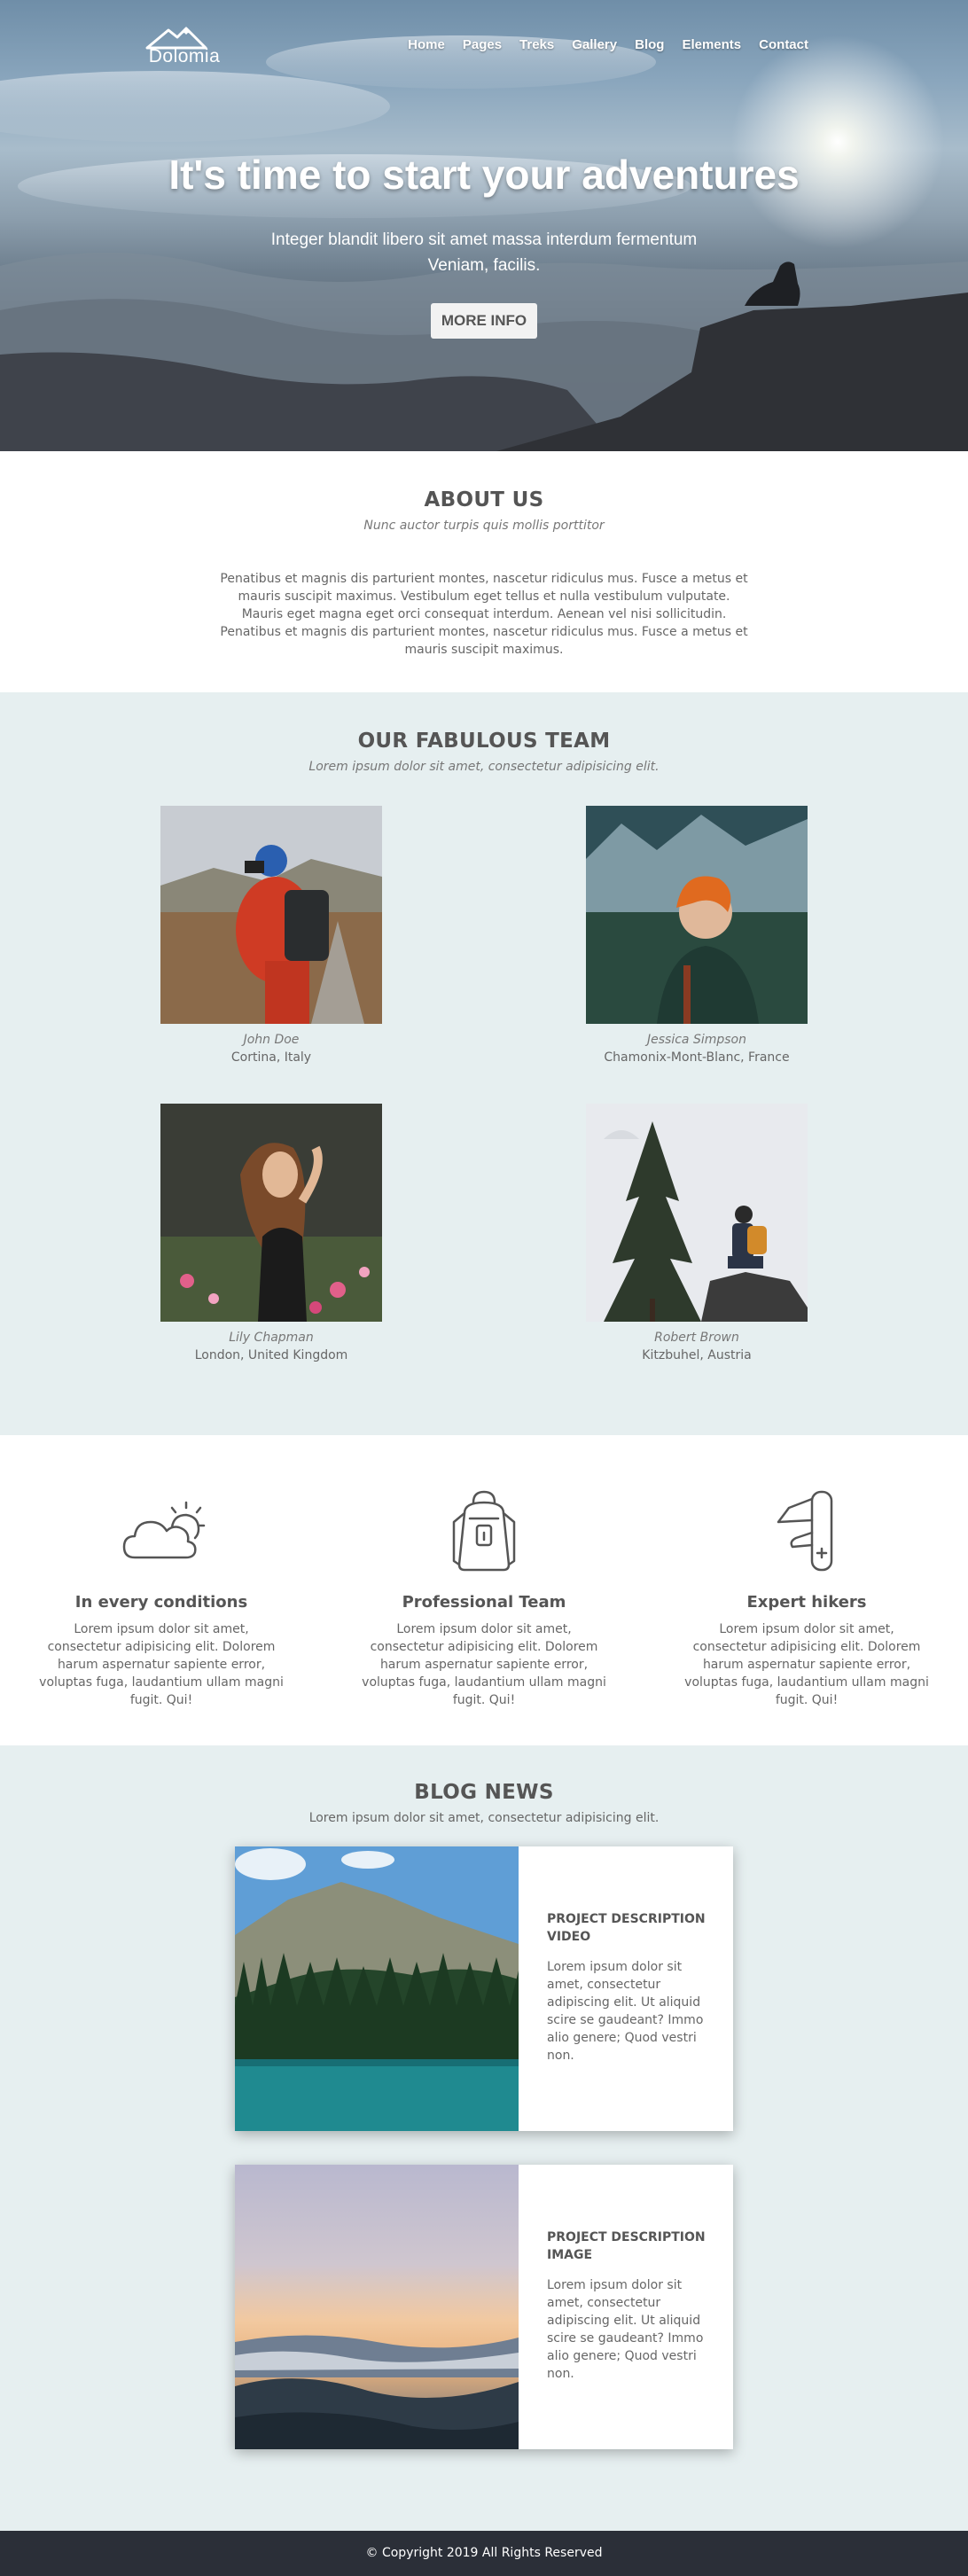 The width and height of the screenshot is (968, 2576). What do you see at coordinates (484, 1792) in the screenshot?
I see `blog-title: BLOG NEWS` at bounding box center [484, 1792].